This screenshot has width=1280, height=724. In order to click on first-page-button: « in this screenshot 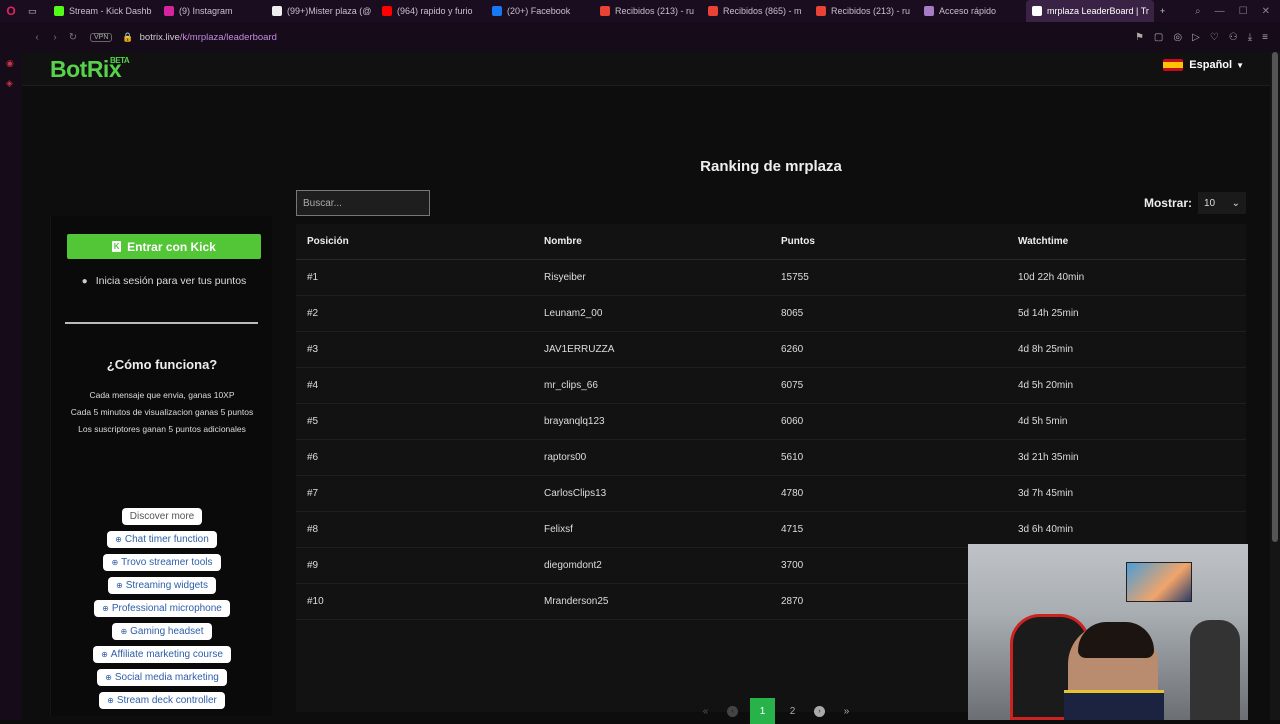, I will do `click(705, 711)`.